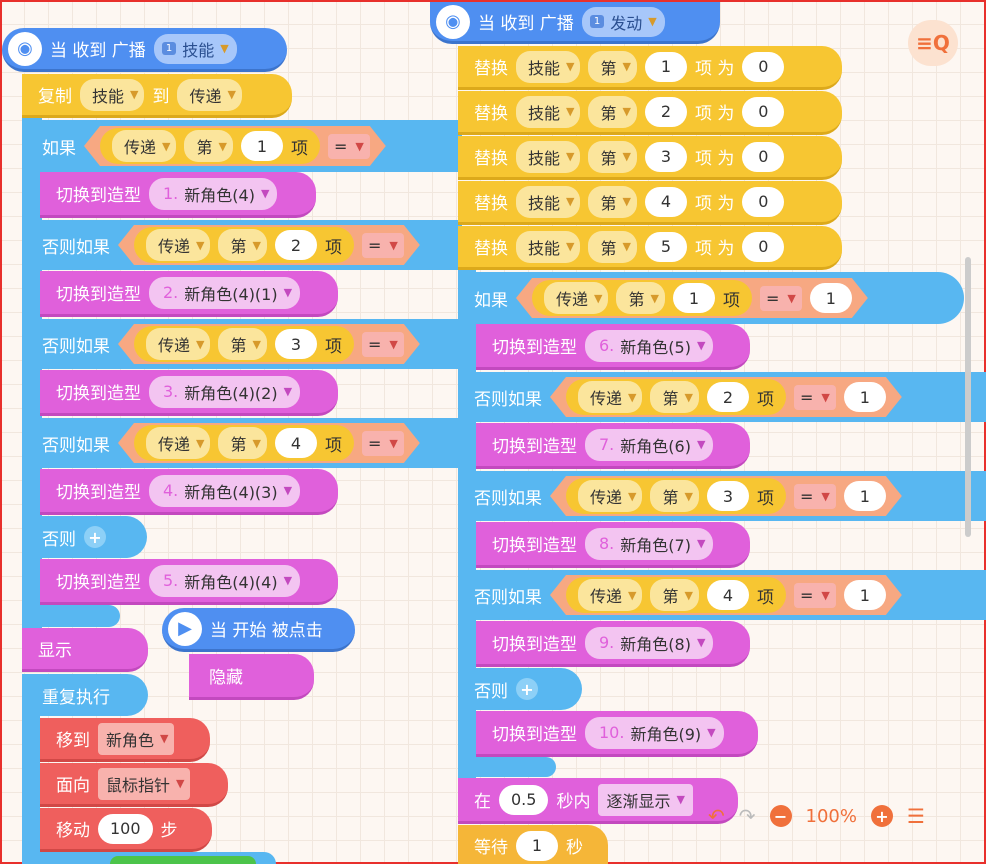 This screenshot has width=986, height=864. Describe the element at coordinates (650, 248) in the screenshot. I see `replace-block: 替换 技能 ▼ 第 ▼ 5 项 为 0` at that location.